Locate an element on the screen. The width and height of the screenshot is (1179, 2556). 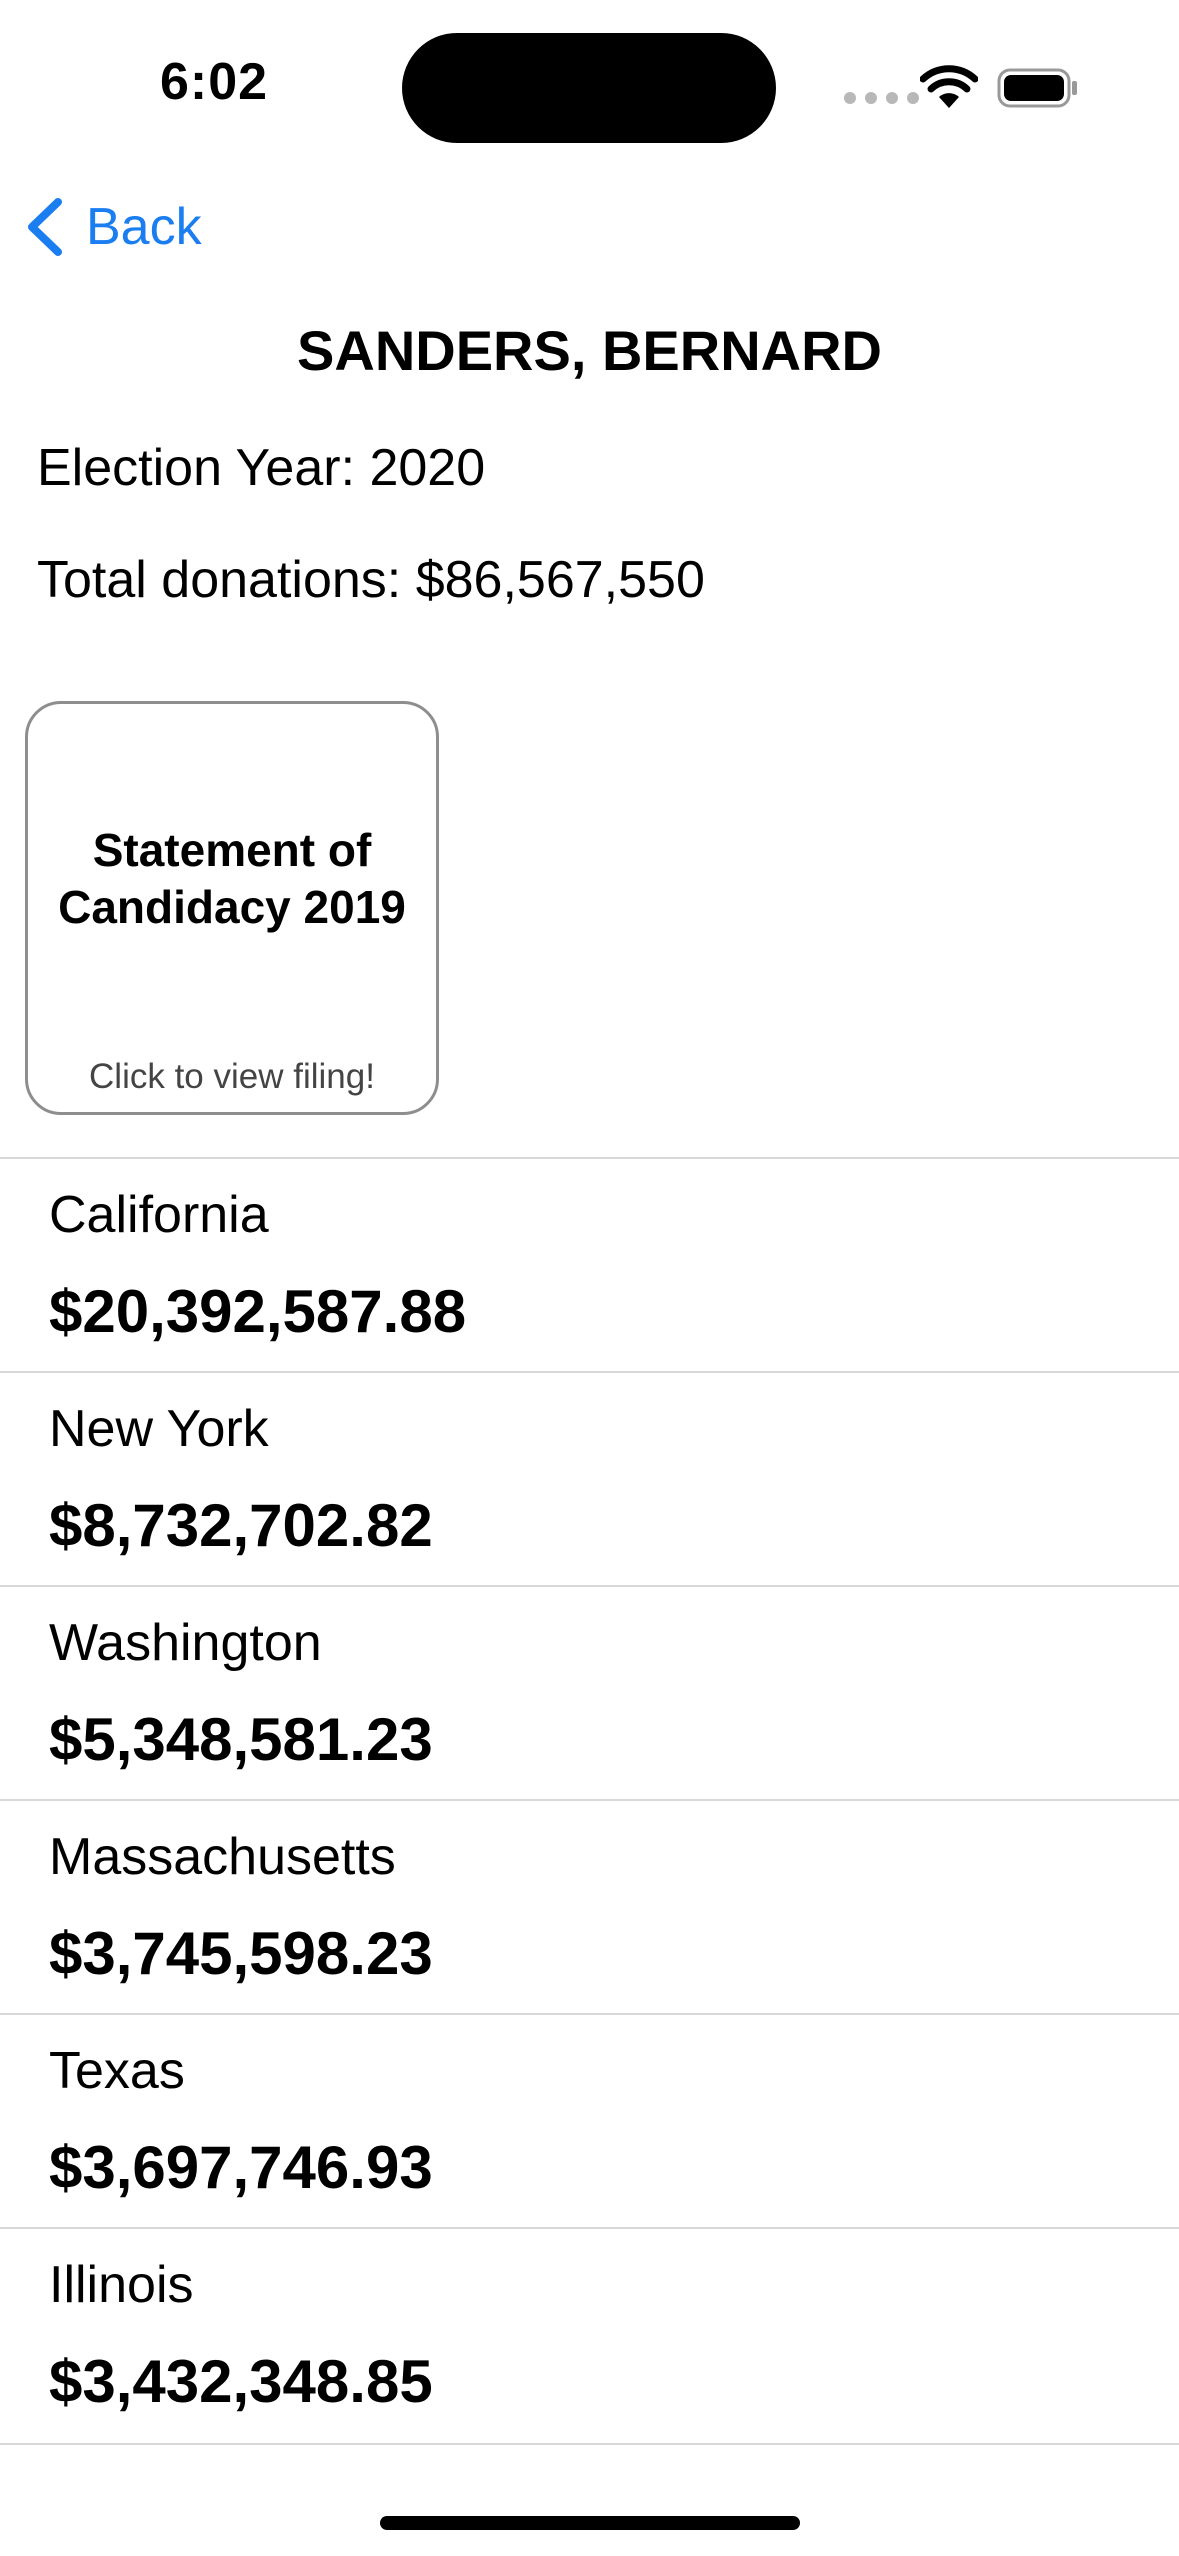
state-name: California is located at coordinates (159, 1215).